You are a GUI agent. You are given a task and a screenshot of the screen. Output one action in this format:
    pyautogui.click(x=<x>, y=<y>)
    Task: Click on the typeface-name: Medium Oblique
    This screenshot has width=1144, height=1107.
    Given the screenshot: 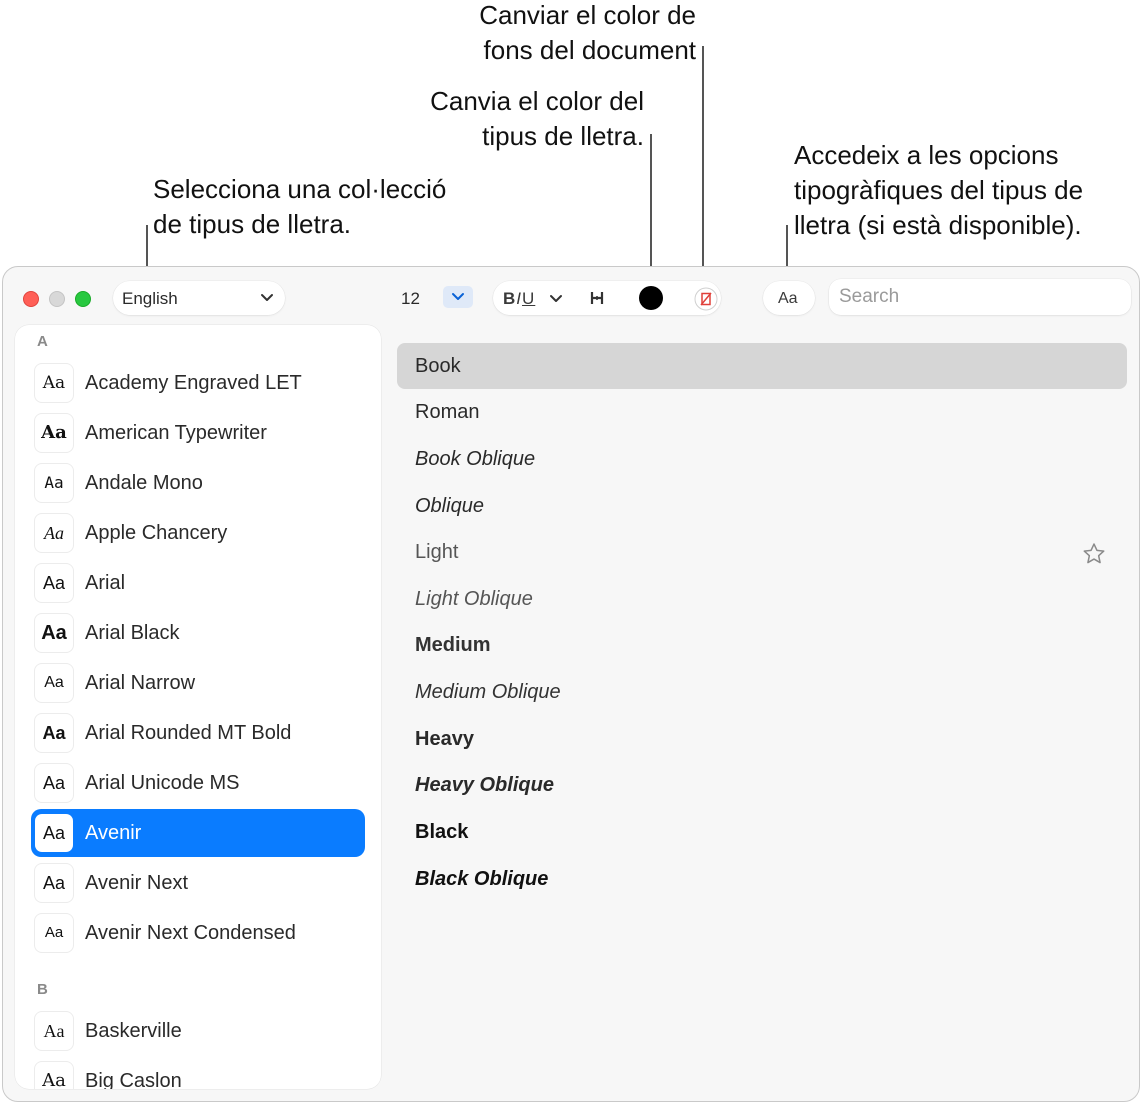 What is the action you would take?
    pyautogui.click(x=488, y=692)
    